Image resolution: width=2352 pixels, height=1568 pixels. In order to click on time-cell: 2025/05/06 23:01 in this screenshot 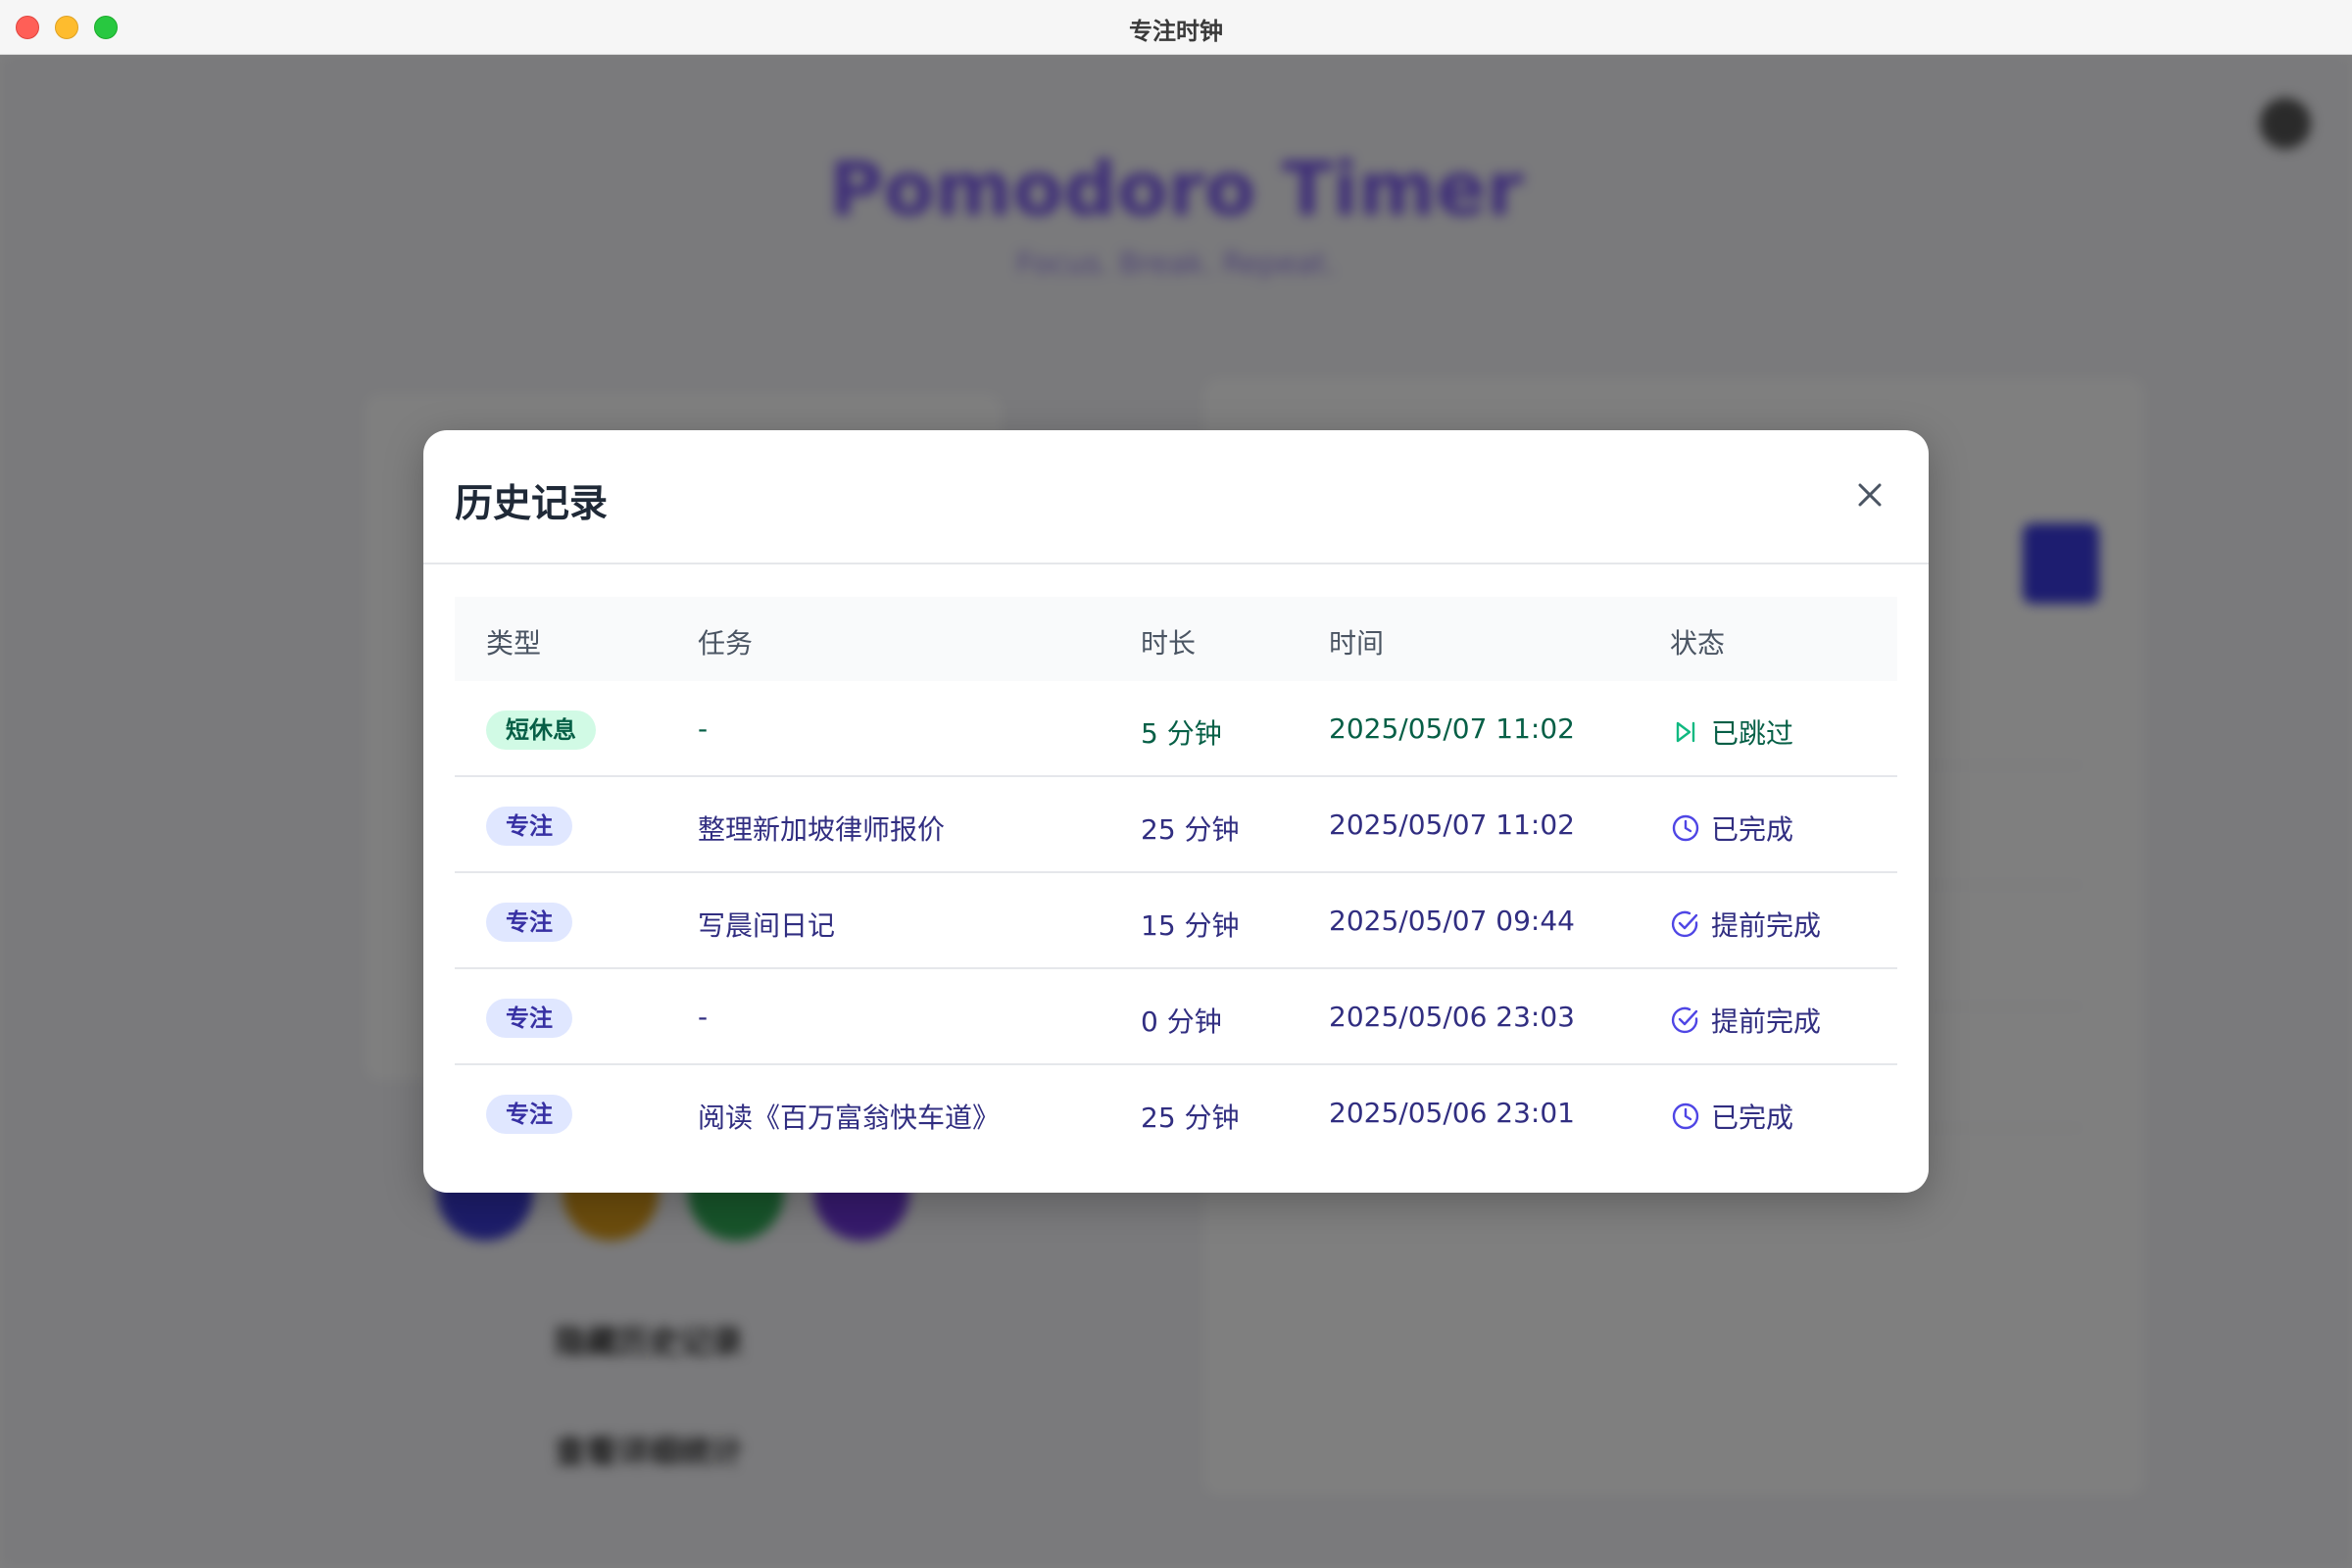, I will do `click(1452, 1113)`.